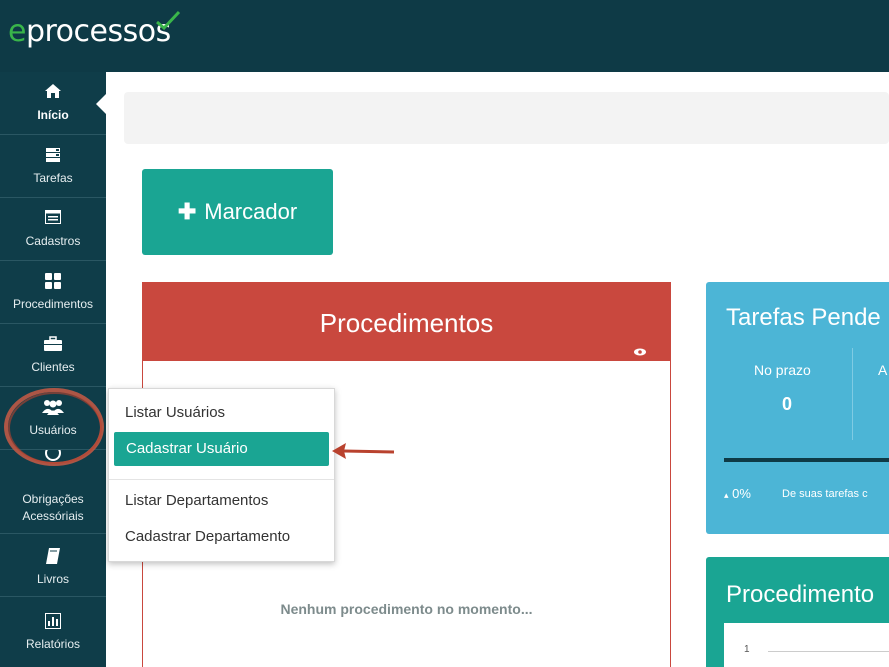 The height and width of the screenshot is (667, 889). Describe the element at coordinates (640, 347) in the screenshot. I see `eye-icon` at that location.